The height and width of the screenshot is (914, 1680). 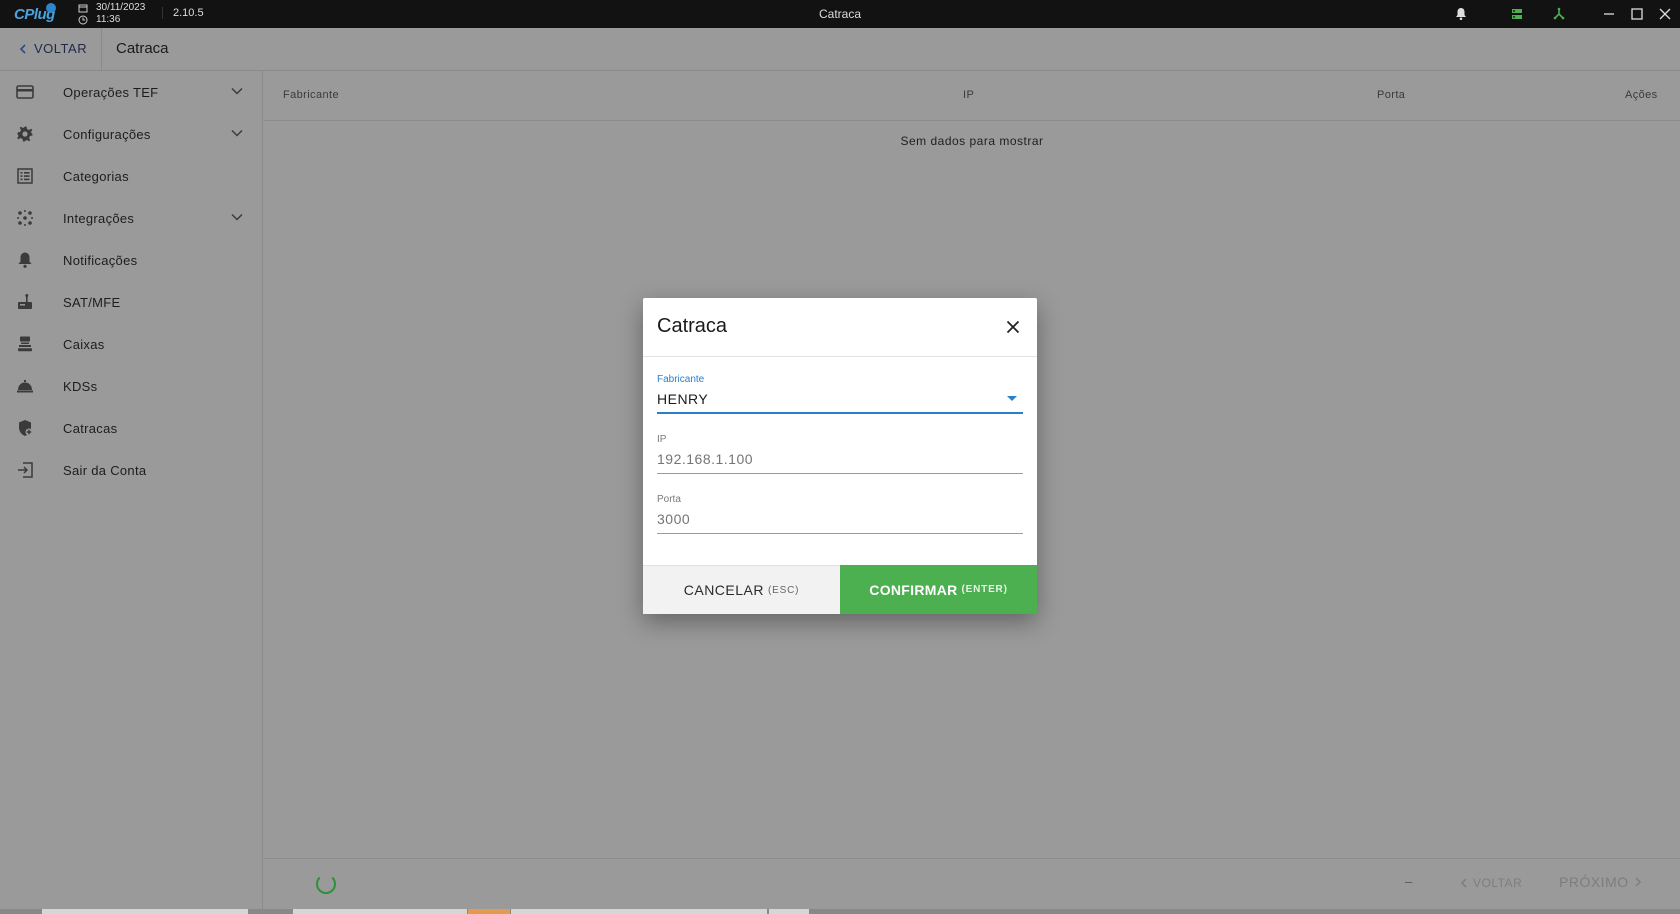 I want to click on sidebar-item-notificacoes: Notificações, so click(x=131, y=260).